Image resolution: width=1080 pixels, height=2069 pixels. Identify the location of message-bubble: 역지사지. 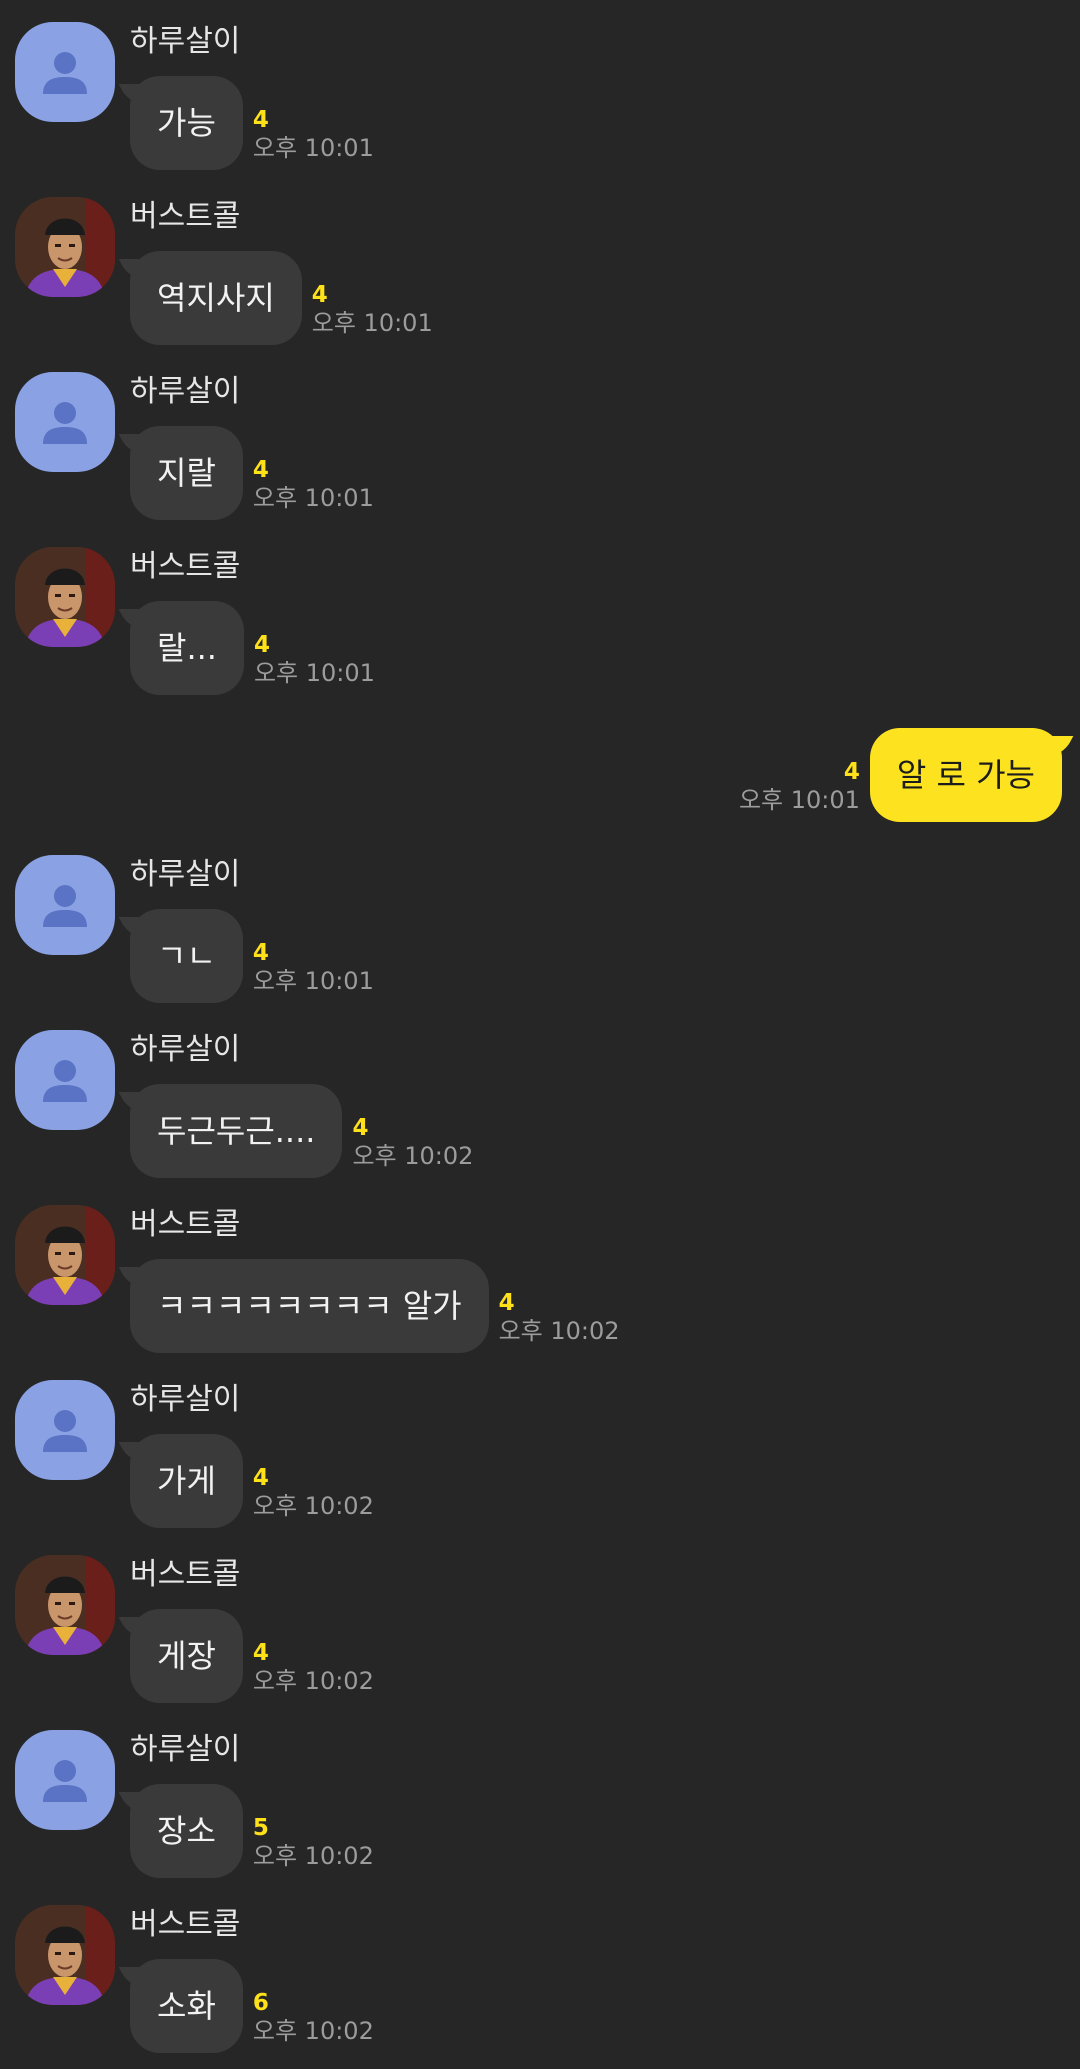
(216, 298).